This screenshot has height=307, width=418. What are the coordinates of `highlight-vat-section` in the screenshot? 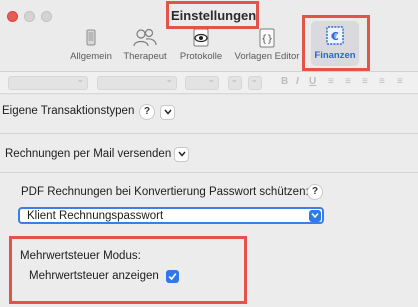 It's located at (128, 270).